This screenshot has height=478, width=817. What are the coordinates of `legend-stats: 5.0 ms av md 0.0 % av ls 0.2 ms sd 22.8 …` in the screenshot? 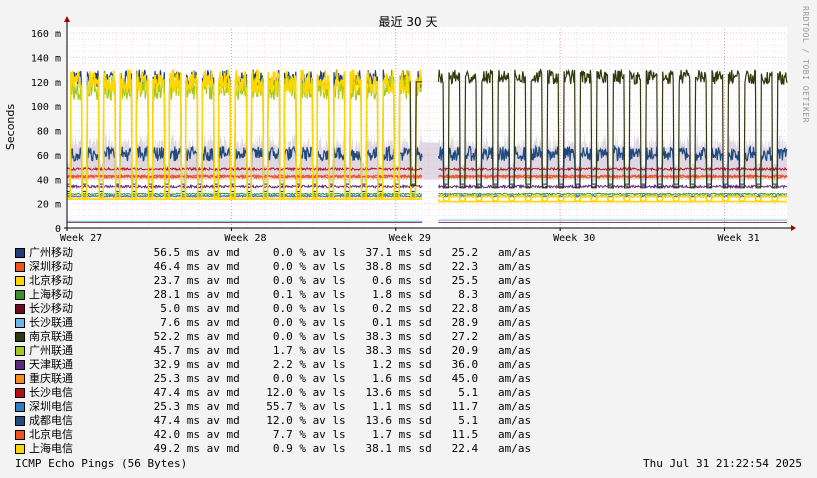 It's located at (339, 308).